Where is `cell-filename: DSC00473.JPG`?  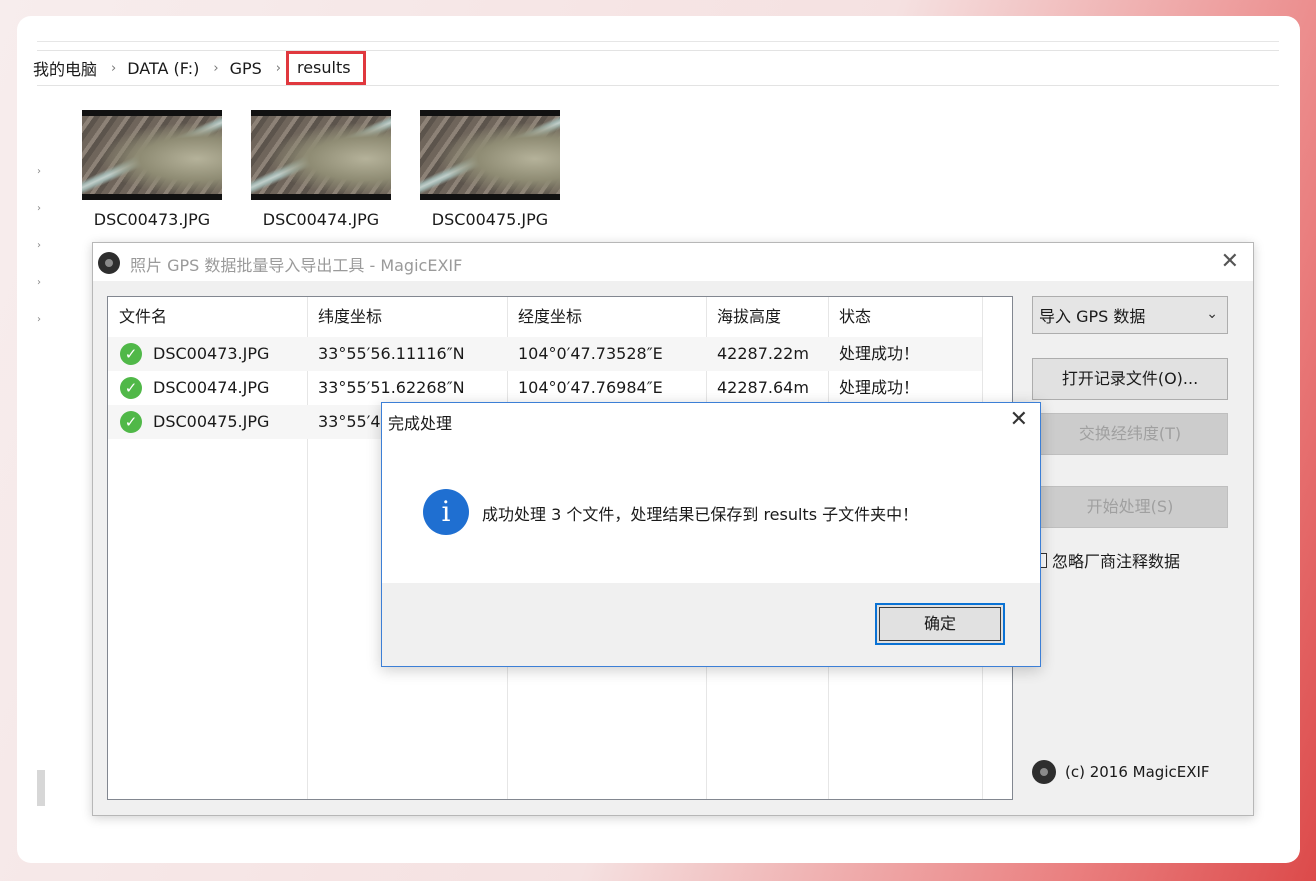 cell-filename: DSC00473.JPG is located at coordinates (211, 353).